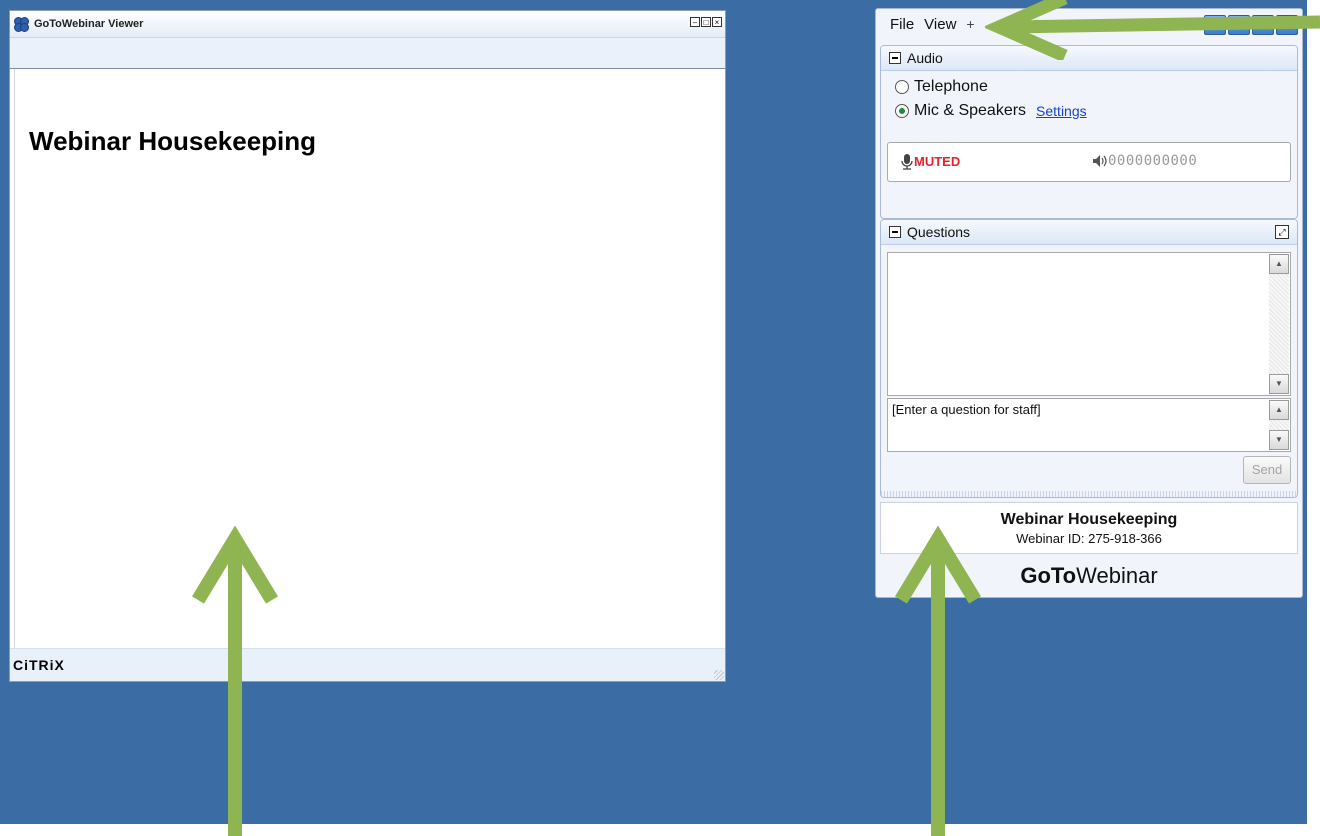  I want to click on speaker-icon, so click(1100, 161).